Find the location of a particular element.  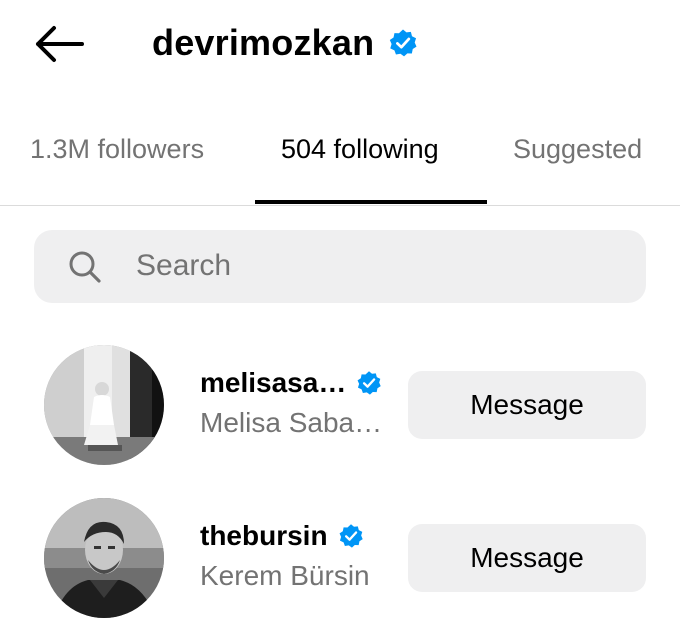

arrow-left-icon is located at coordinates (60, 44).